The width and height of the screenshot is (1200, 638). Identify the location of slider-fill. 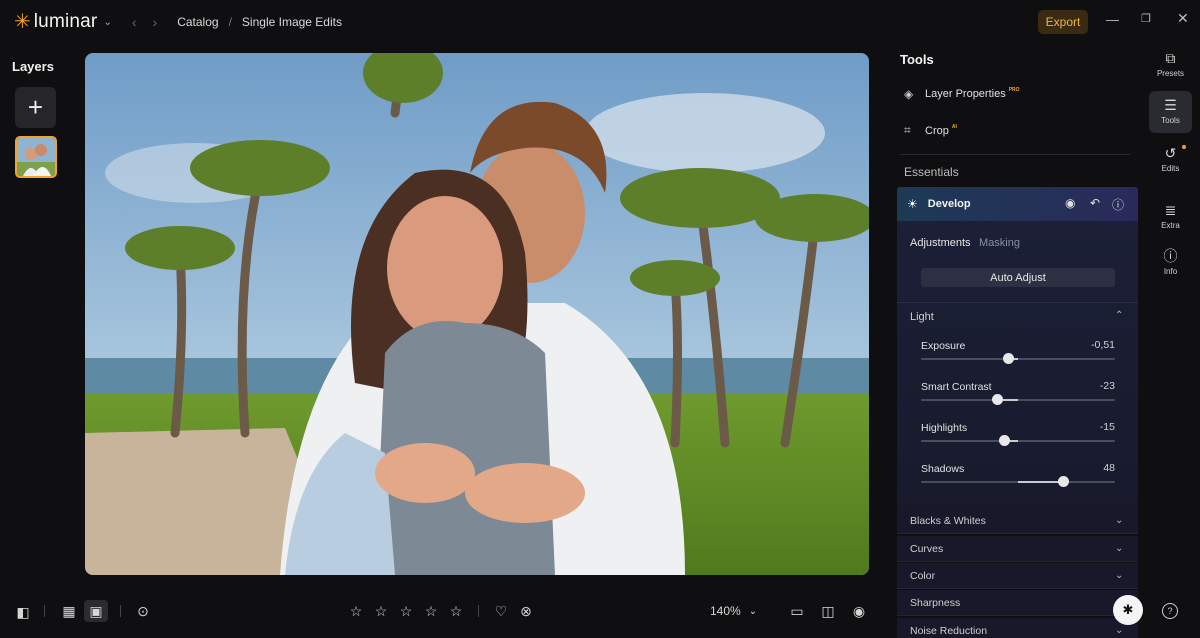
(1040, 482).